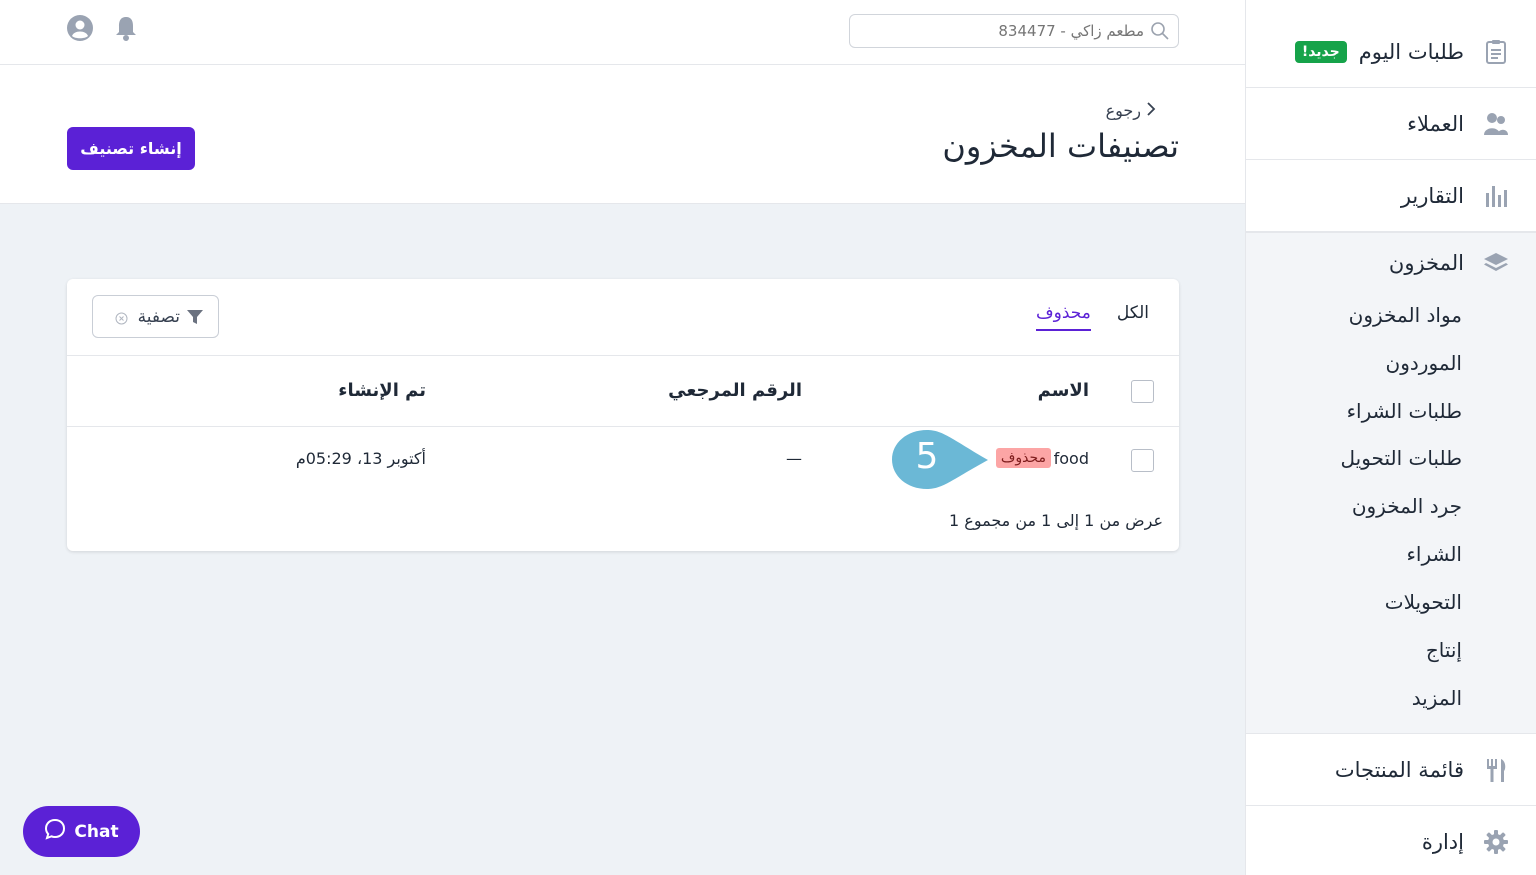  I want to click on filter-label: تصفية, so click(158, 316).